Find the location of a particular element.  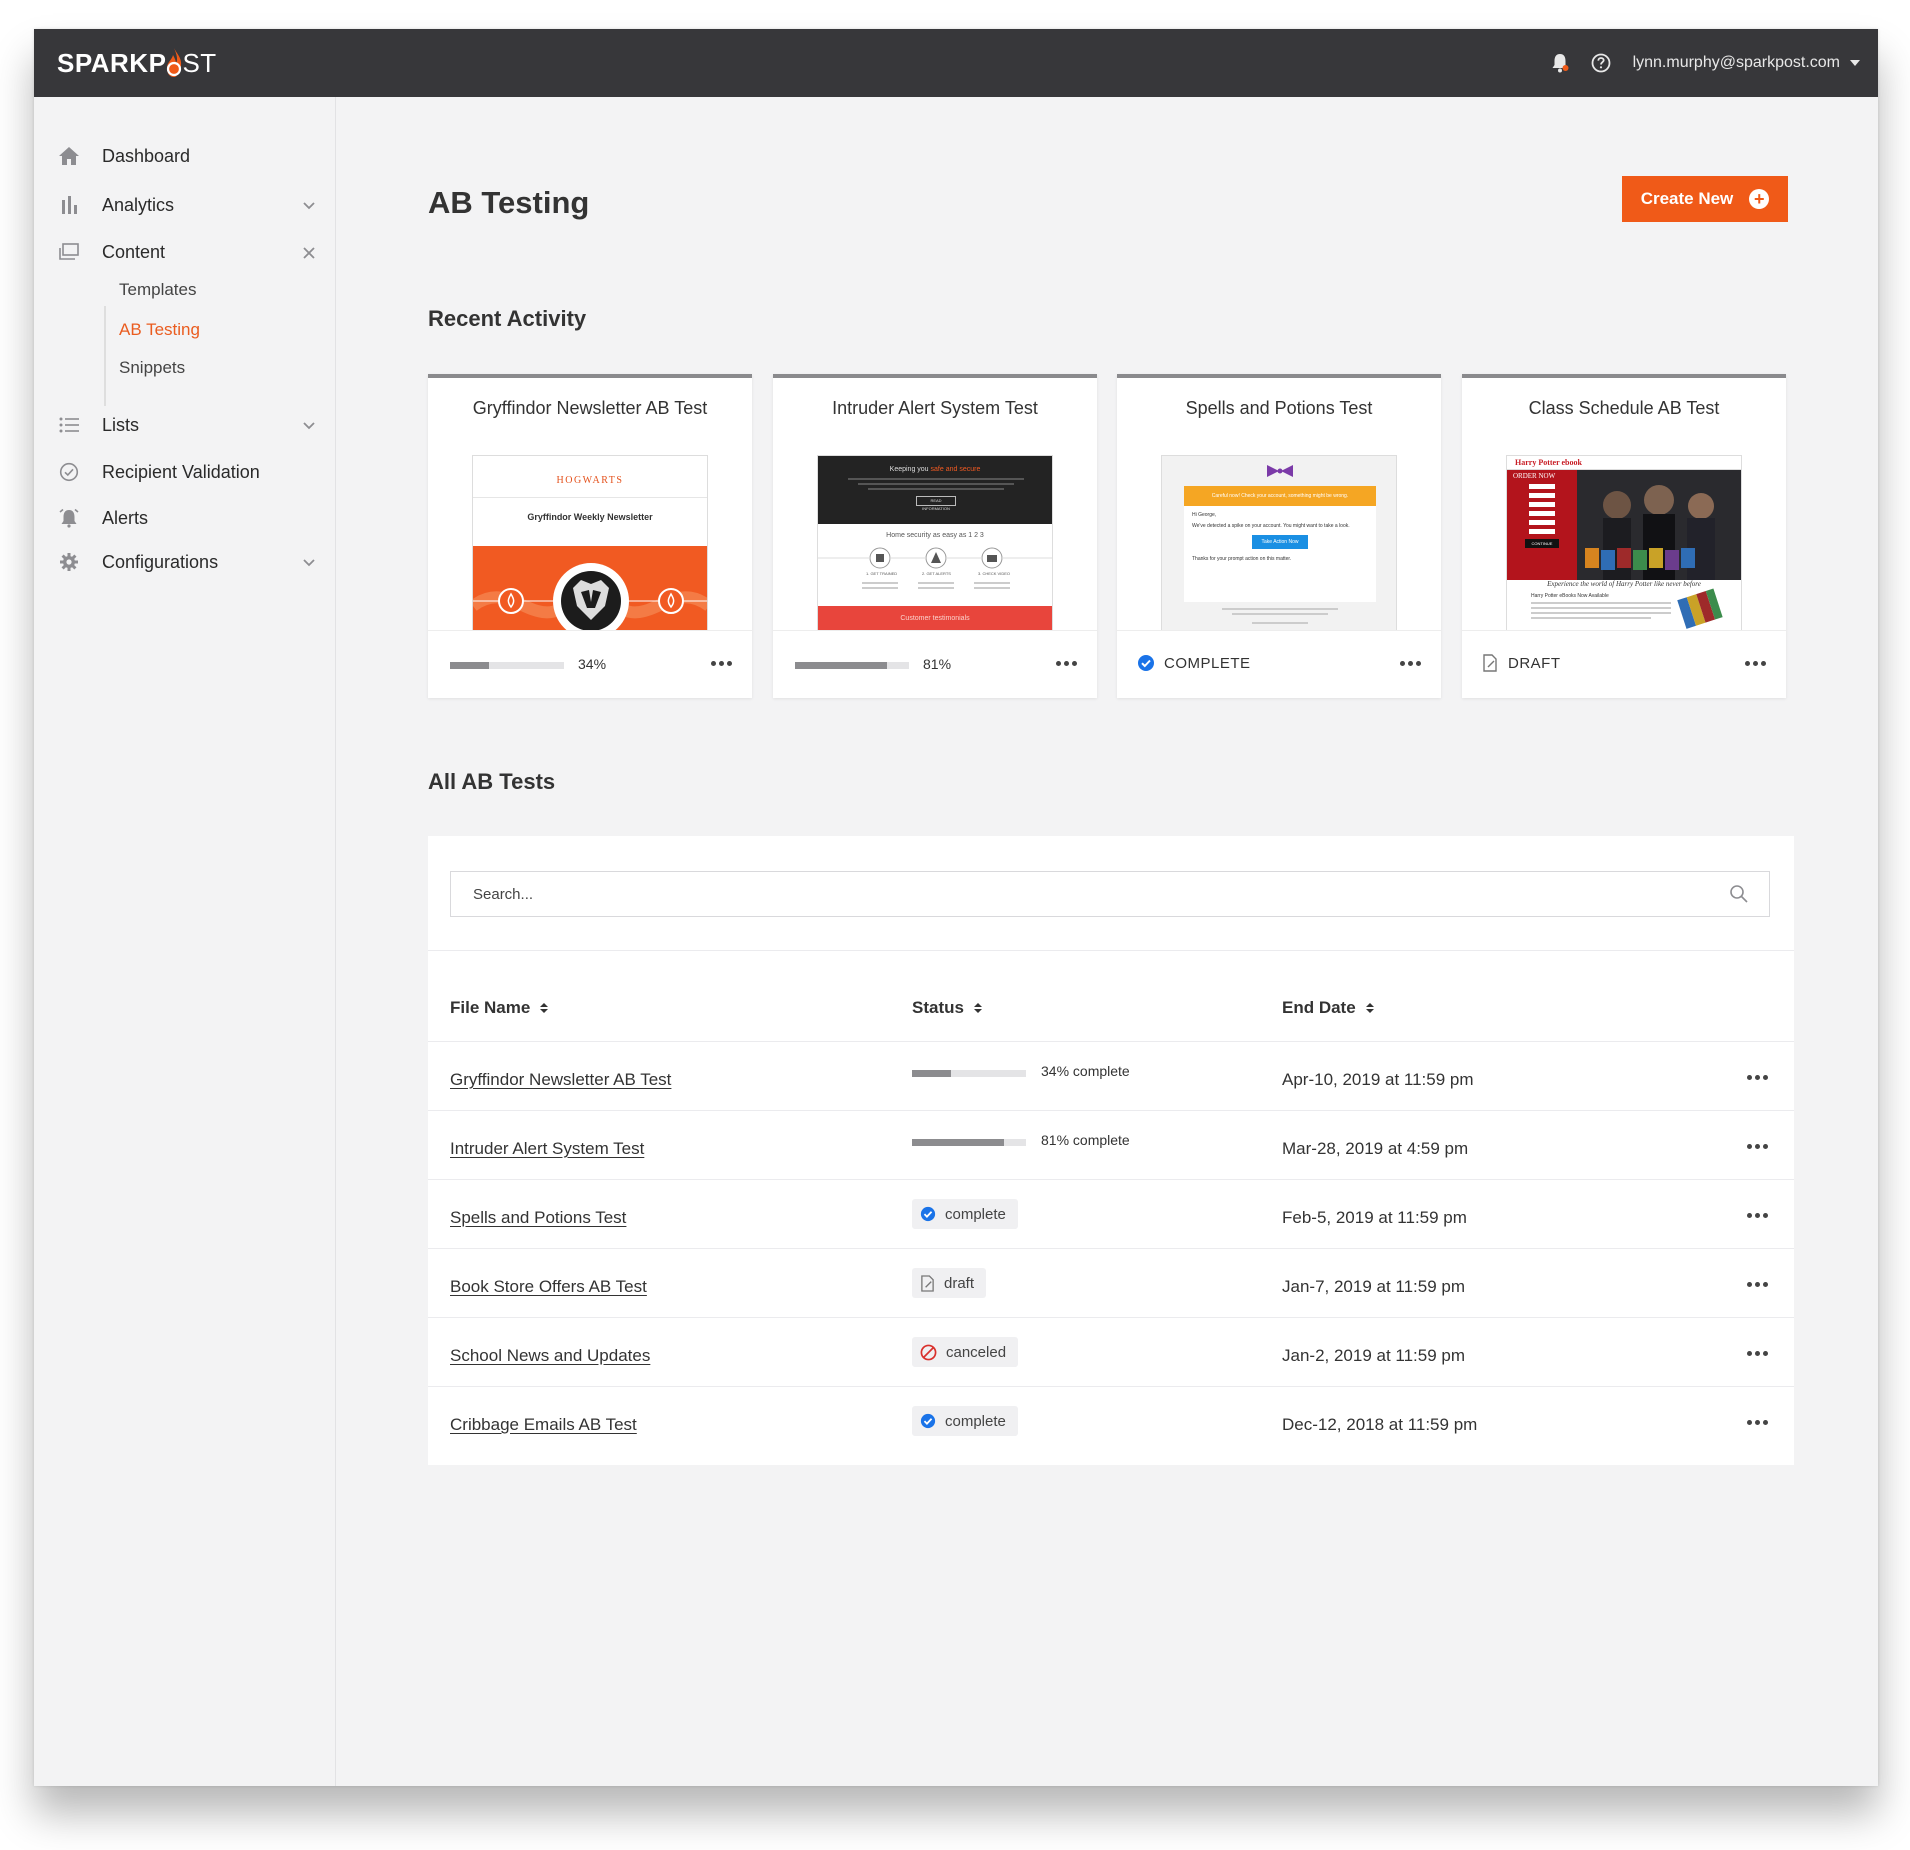

sidebar-item-dashboard: Dashboard is located at coordinates (186, 156).